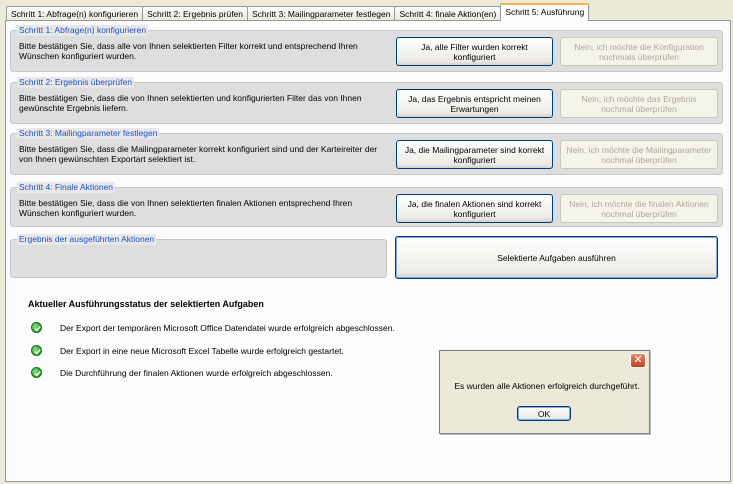 This screenshot has height=484, width=733. Describe the element at coordinates (448, 13) in the screenshot. I see `tab-schritt-4: Schritt 4: finale Aktion(en)` at that location.